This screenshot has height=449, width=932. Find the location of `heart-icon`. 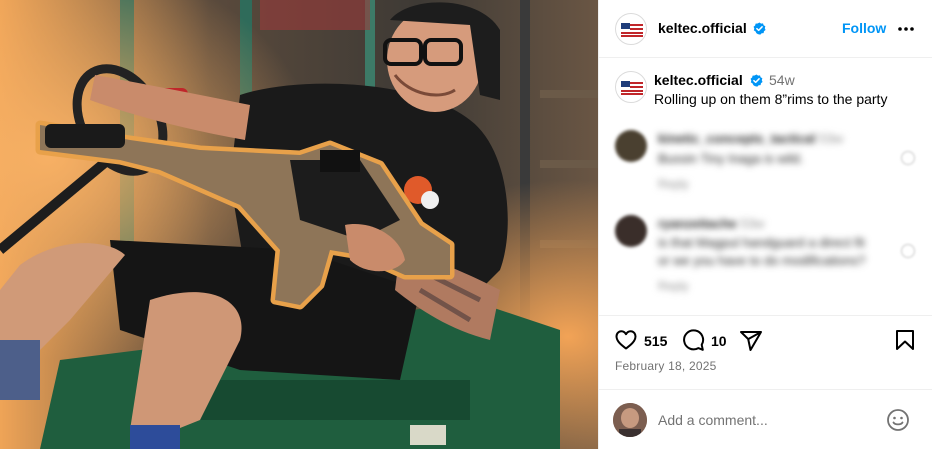

heart-icon is located at coordinates (626, 340).